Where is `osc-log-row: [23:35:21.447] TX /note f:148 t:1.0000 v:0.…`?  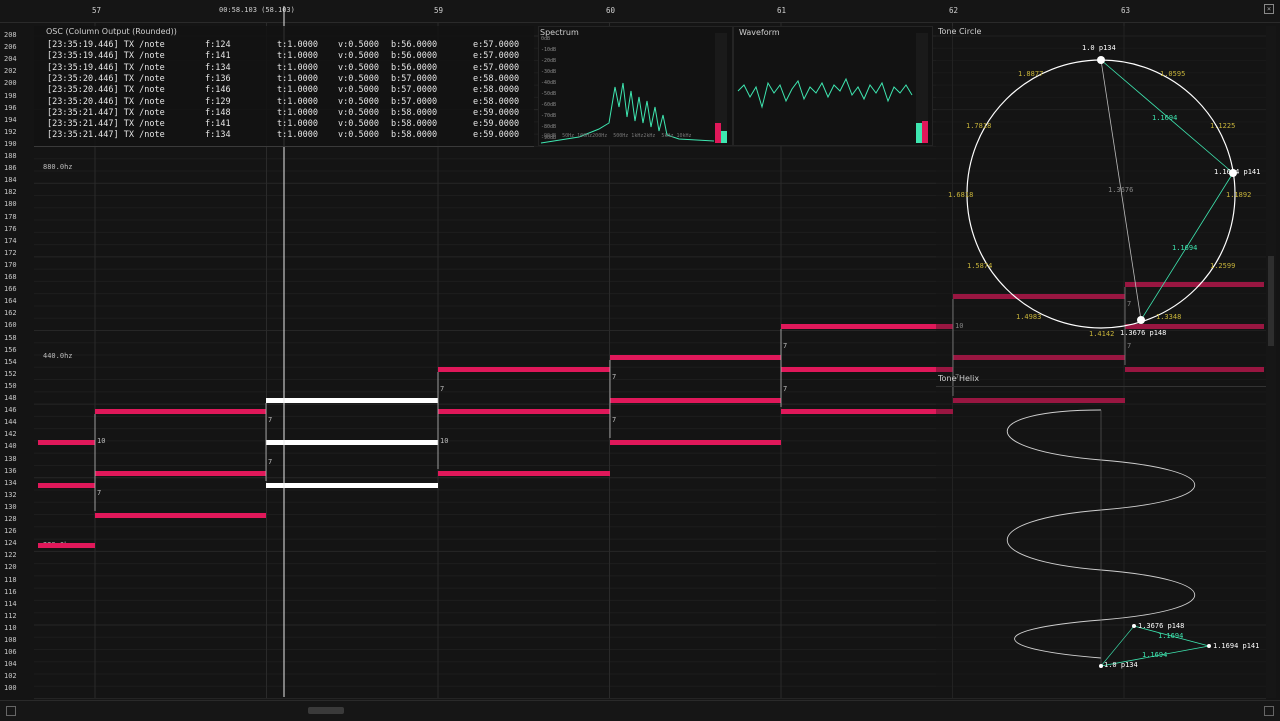 osc-log-row: [23:35:21.447] TX /note f:148 t:1.0000 v:0.… is located at coordinates (287, 113).